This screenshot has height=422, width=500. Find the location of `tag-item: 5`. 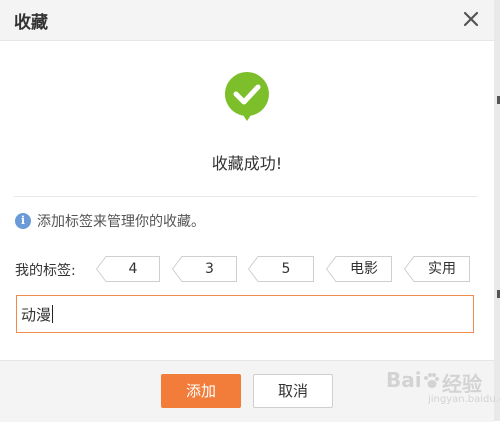

tag-item: 5 is located at coordinates (281, 269).